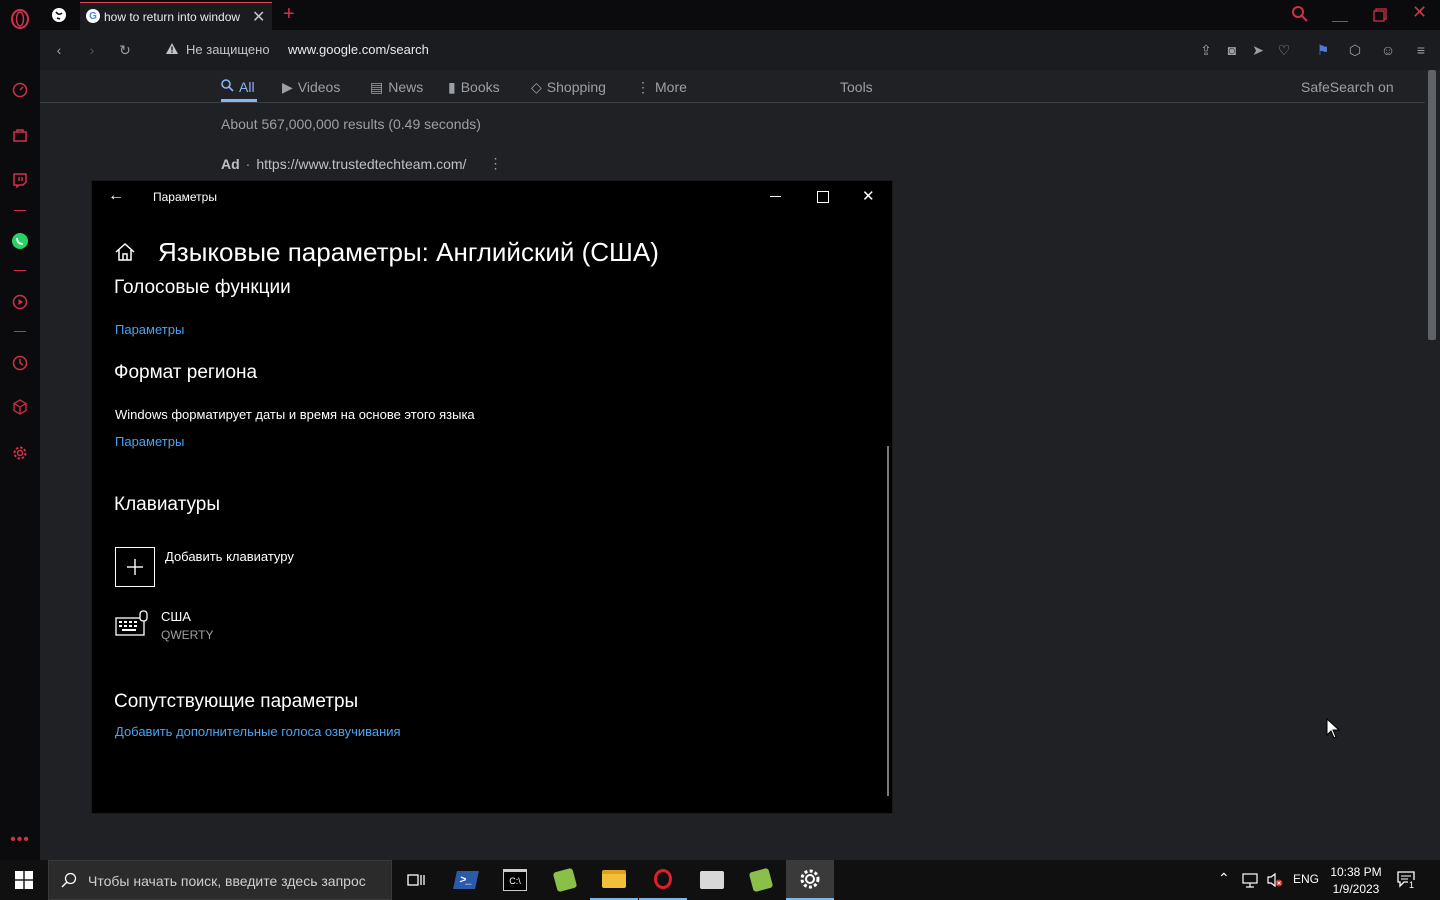  I want to click on safesearch-toggle: SafeSearch on, so click(1347, 87).